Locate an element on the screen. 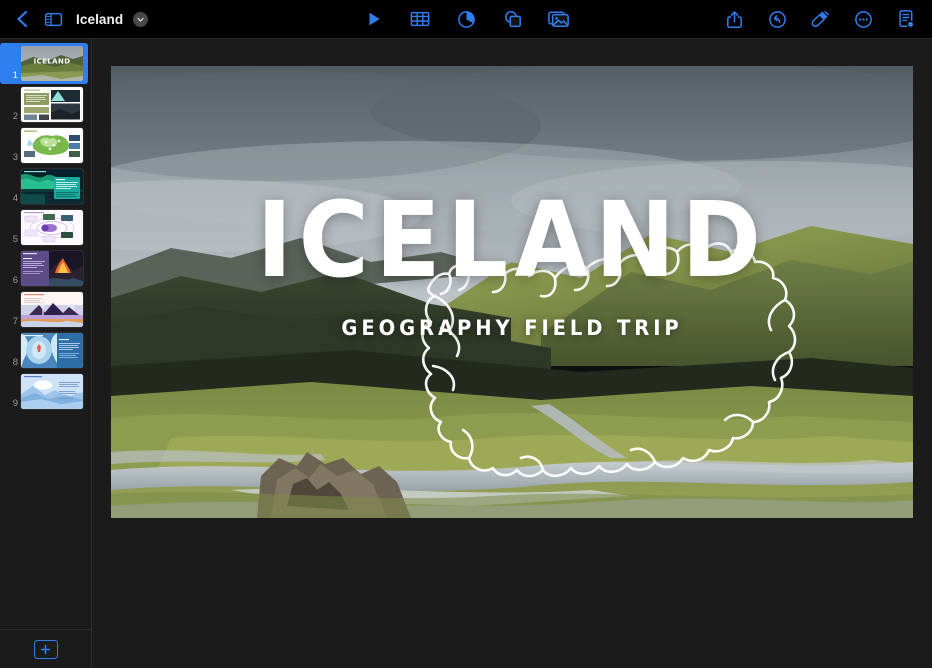 The width and height of the screenshot is (932, 668). insert-shape-button is located at coordinates (512, 19).